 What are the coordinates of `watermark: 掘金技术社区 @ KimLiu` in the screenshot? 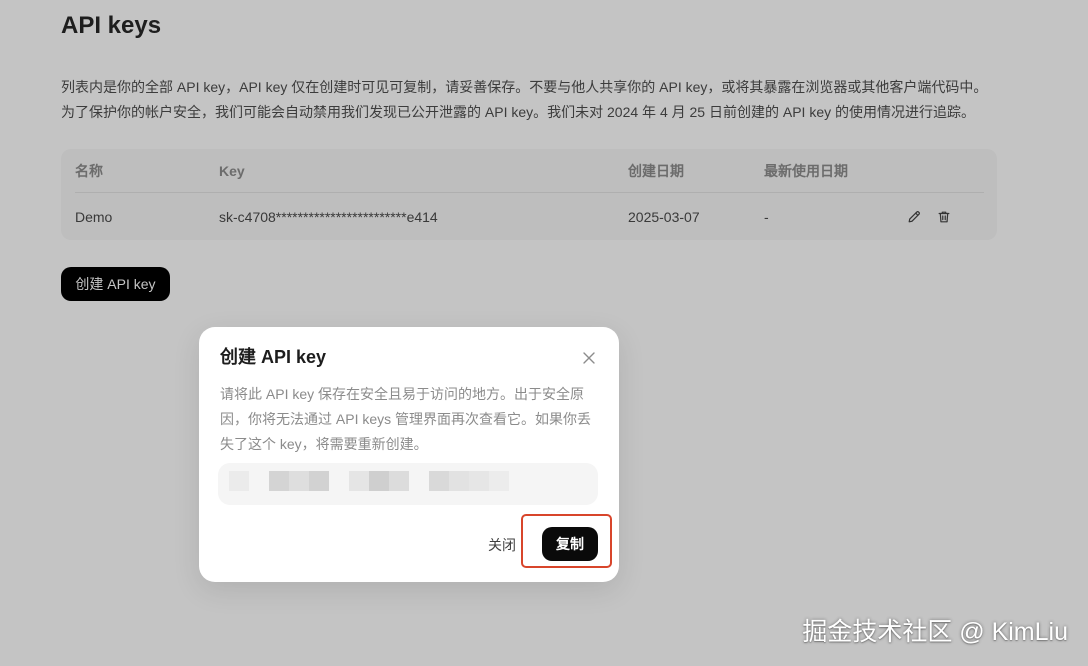 It's located at (935, 632).